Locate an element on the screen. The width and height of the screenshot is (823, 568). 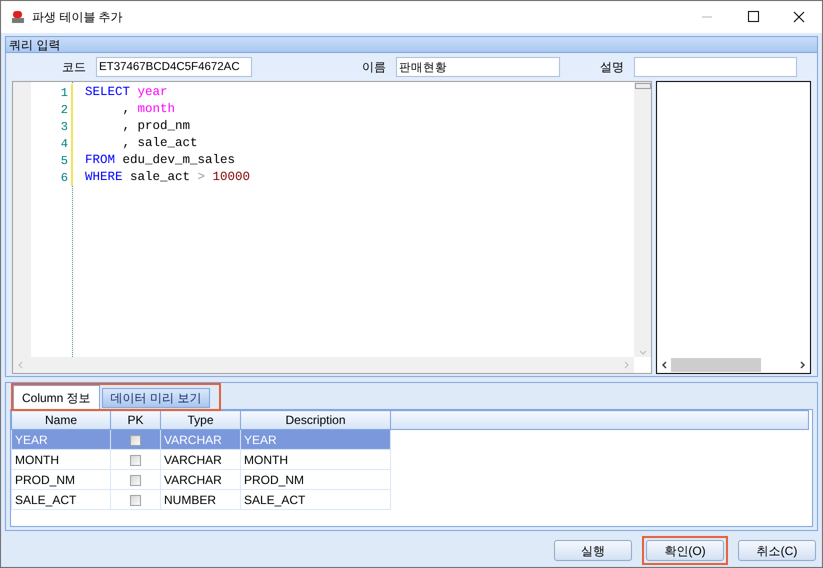
input-field is located at coordinates (715, 67).